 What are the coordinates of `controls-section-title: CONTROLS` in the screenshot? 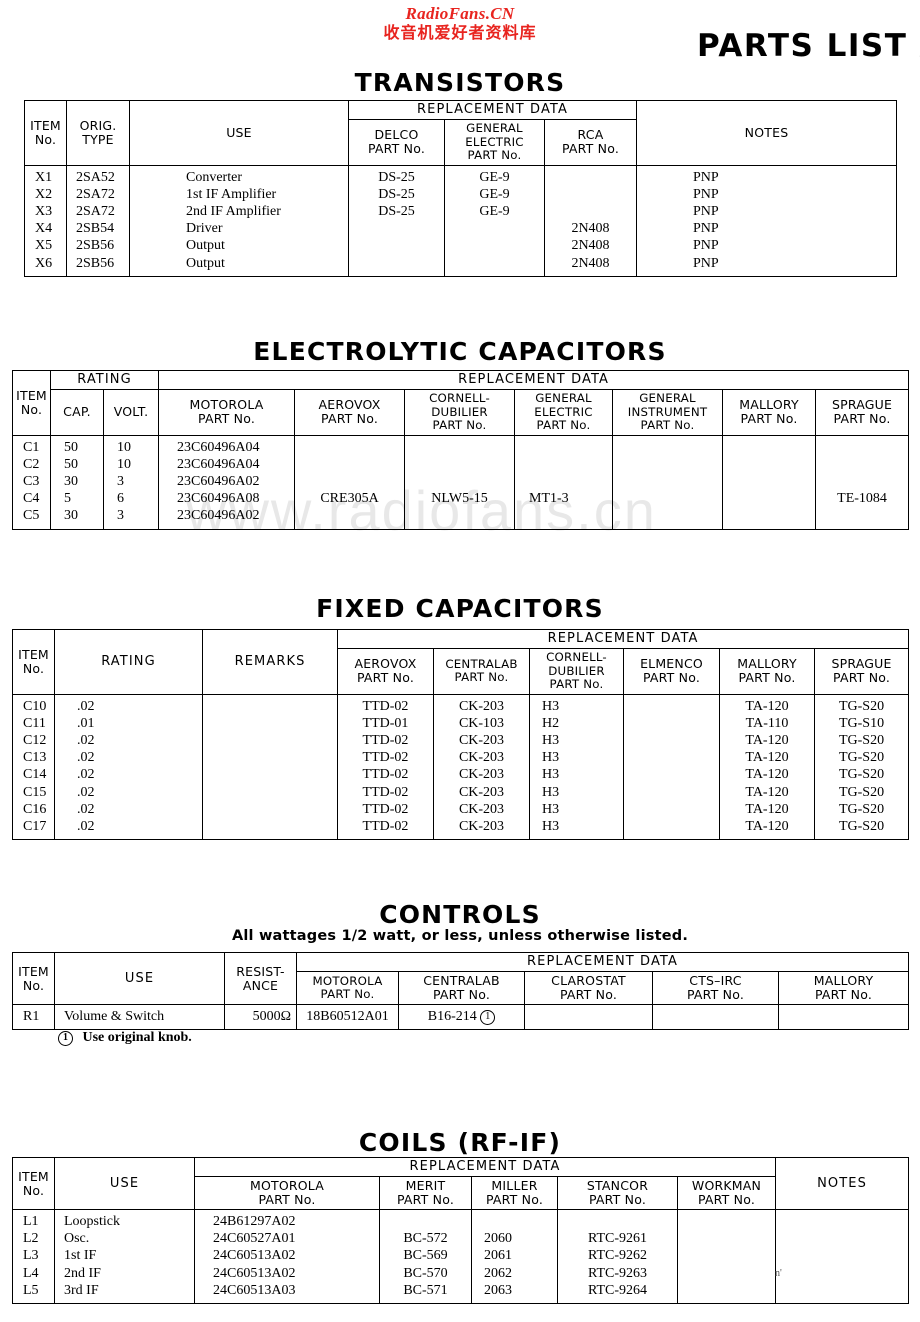 It's located at (460, 914).